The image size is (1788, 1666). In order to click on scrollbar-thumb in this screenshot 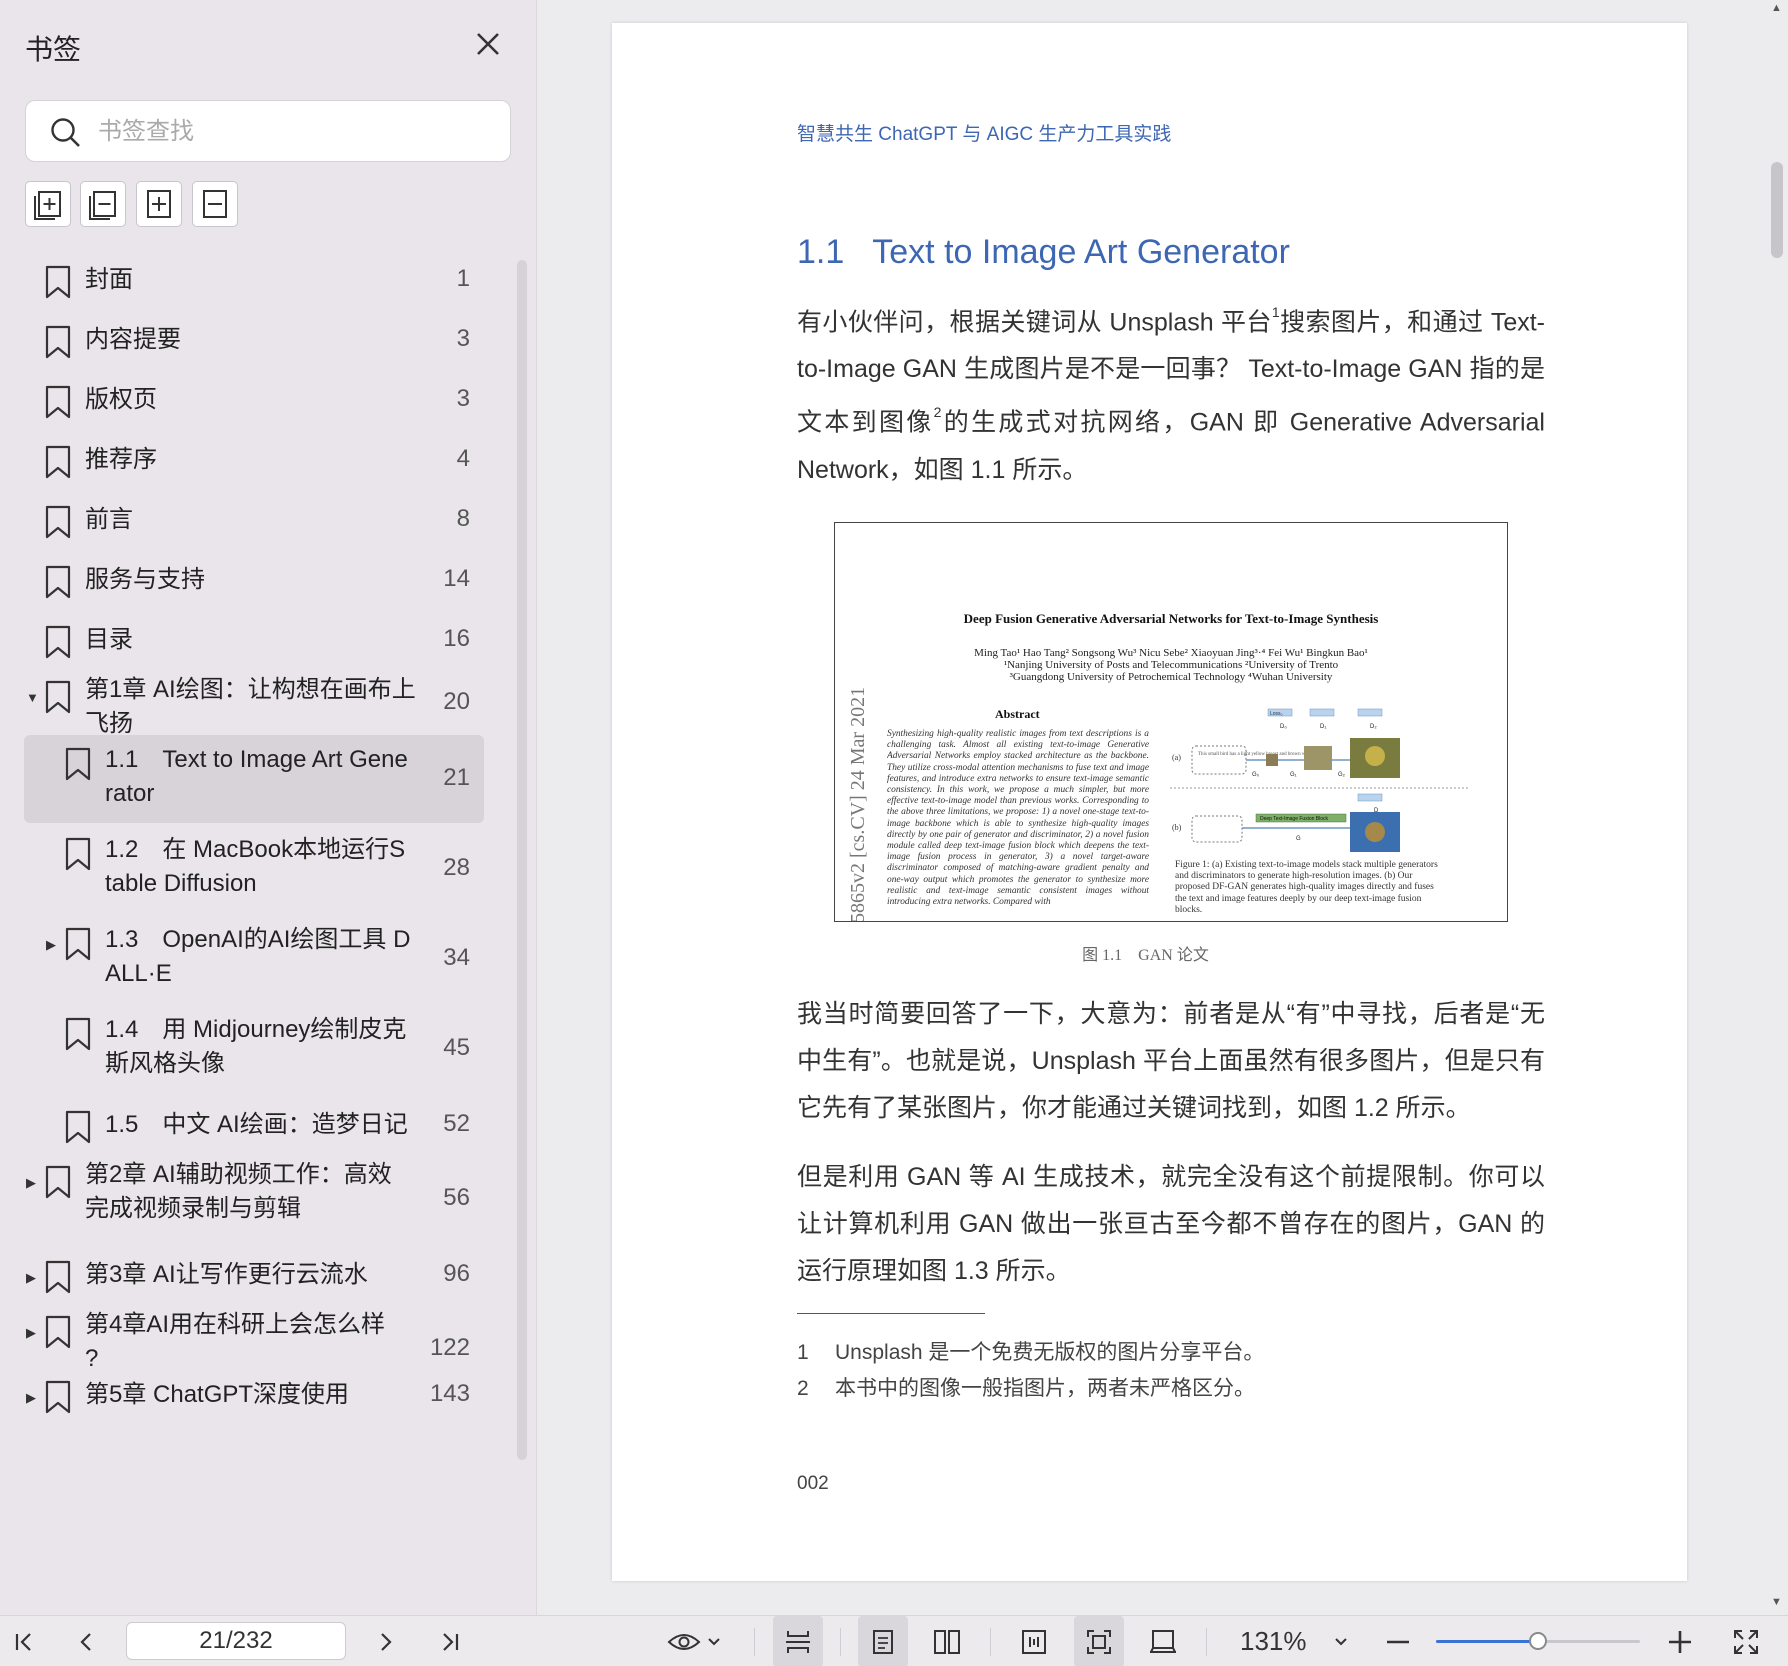, I will do `click(1777, 210)`.